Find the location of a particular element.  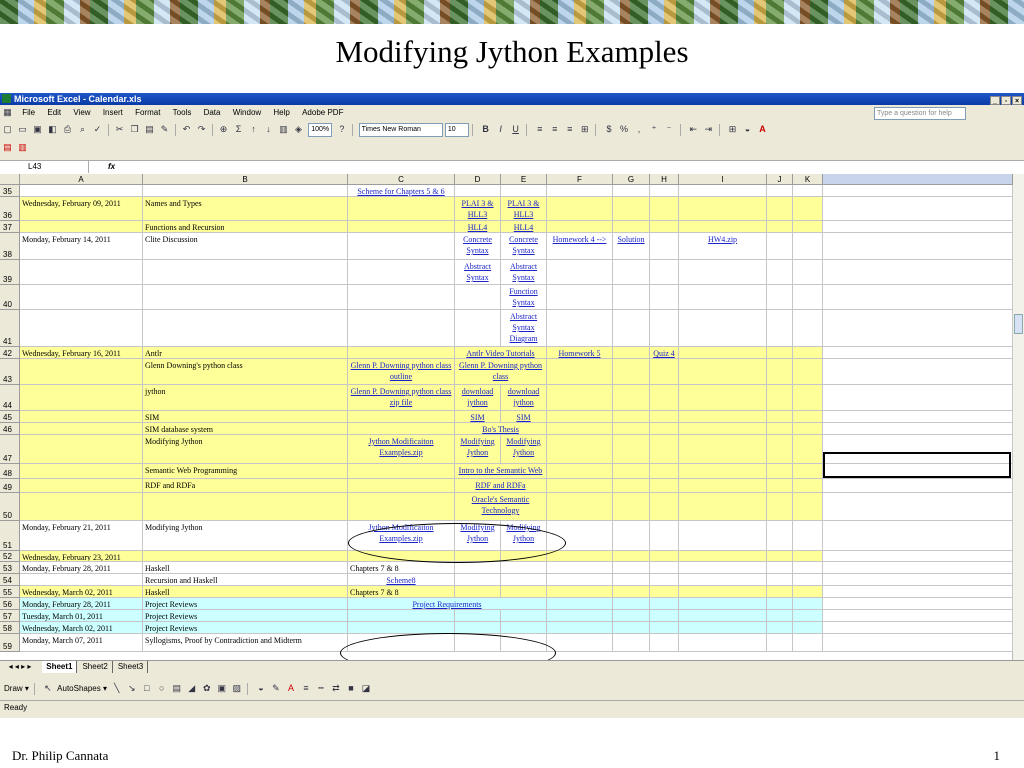

cell-b57: Project Reviews is located at coordinates (245, 616).